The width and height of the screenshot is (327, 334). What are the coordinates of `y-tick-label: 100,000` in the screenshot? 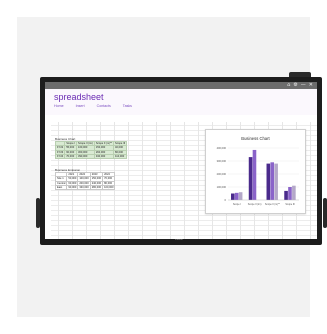 It's located at (222, 187).